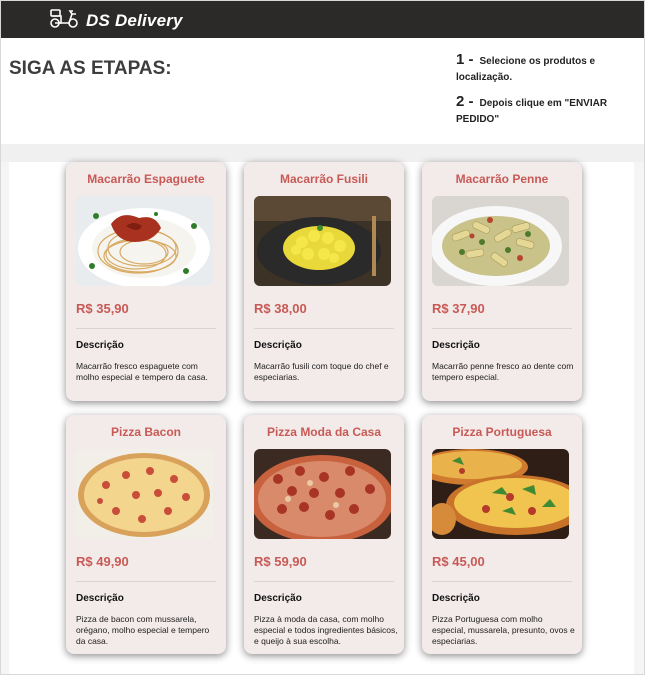 The height and width of the screenshot is (675, 645). Describe the element at coordinates (500, 241) in the screenshot. I see `product-image-penne` at that location.